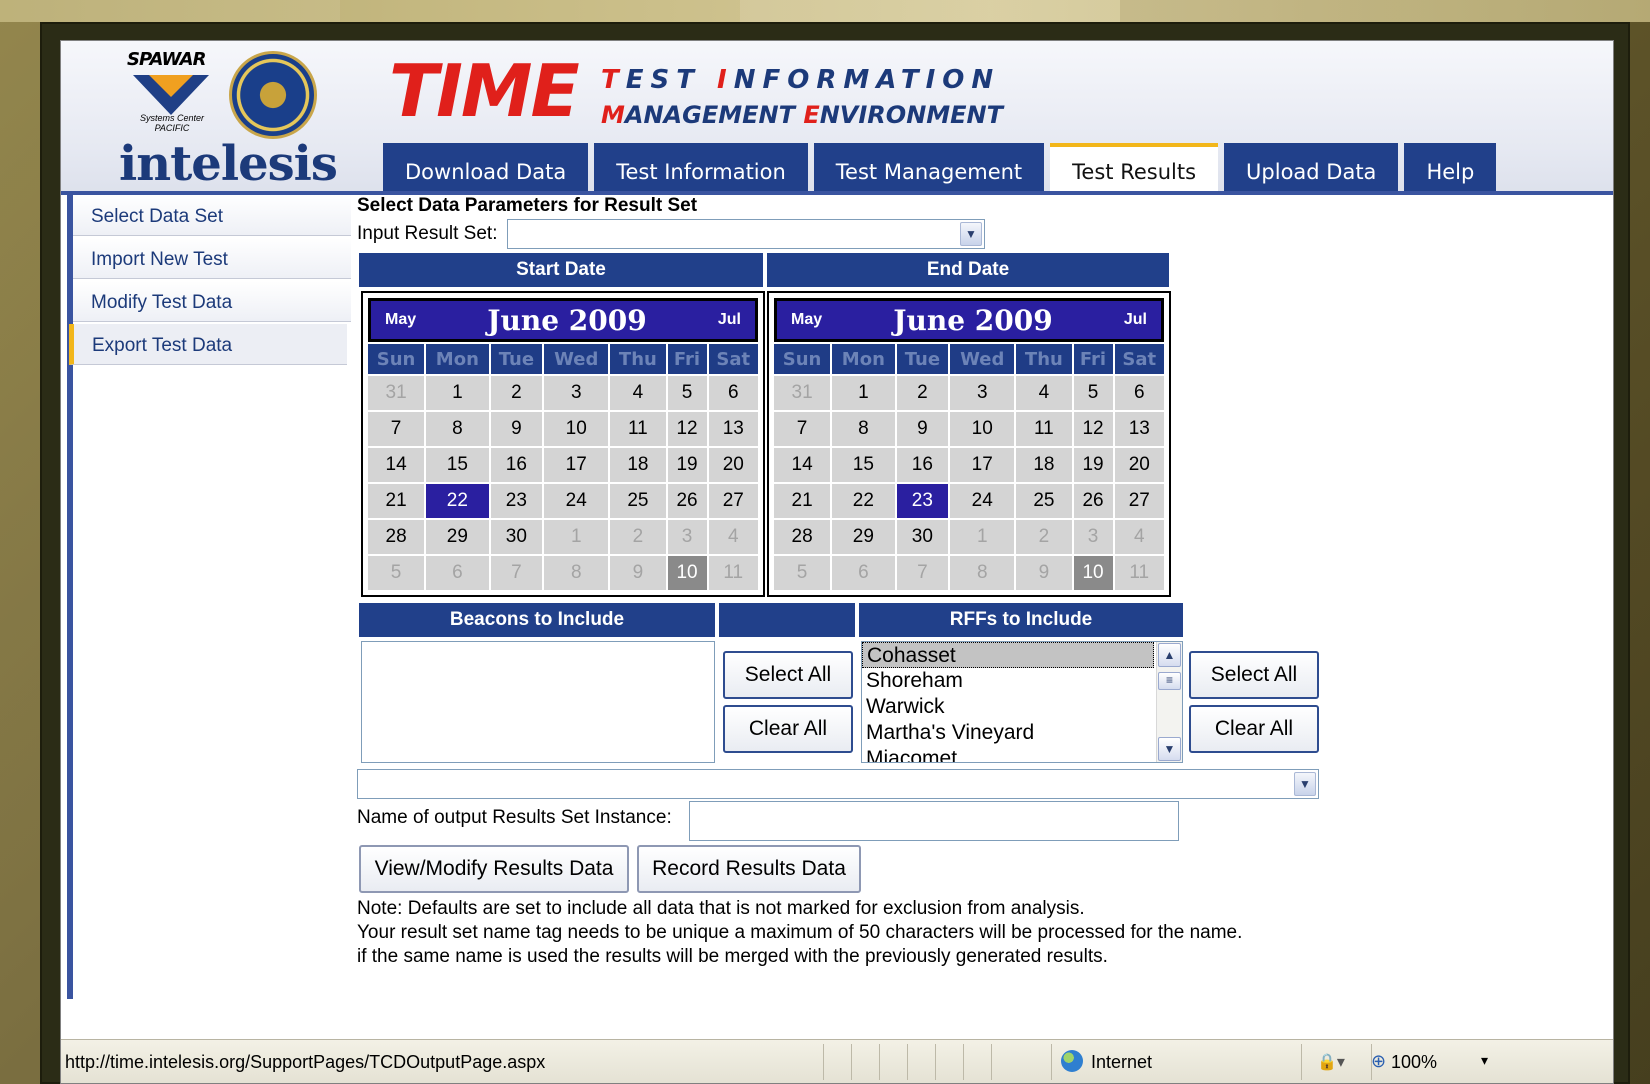  I want to click on tab-download-data: Download Data, so click(486, 167).